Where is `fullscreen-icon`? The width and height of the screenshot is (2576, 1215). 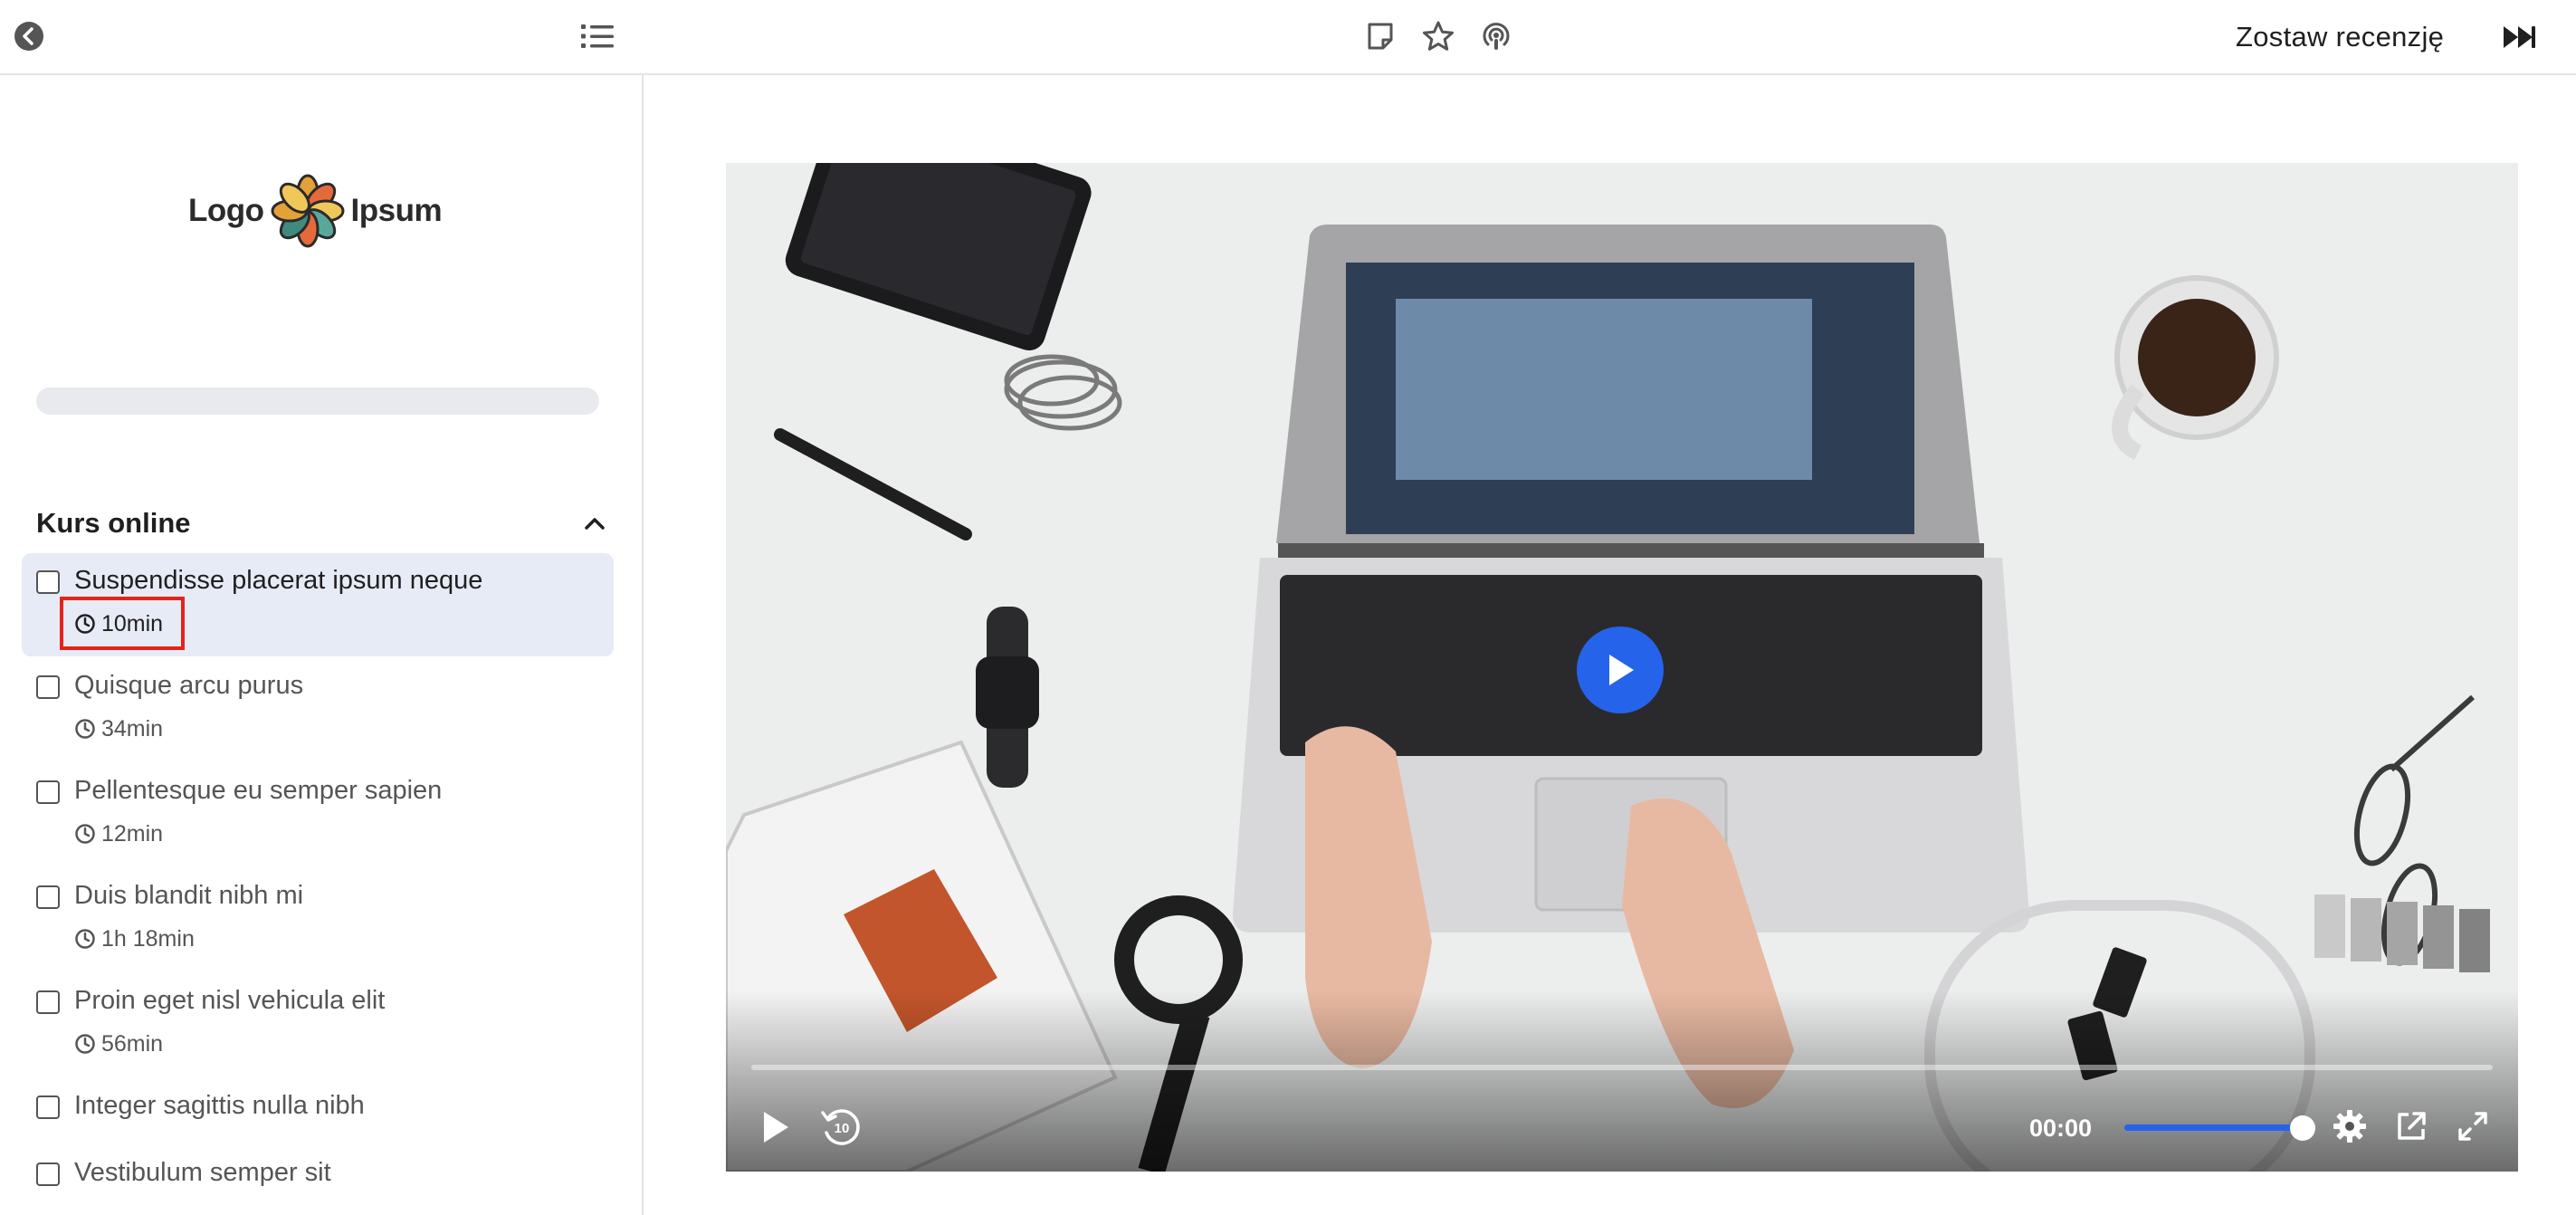 fullscreen-icon is located at coordinates (2472, 1126).